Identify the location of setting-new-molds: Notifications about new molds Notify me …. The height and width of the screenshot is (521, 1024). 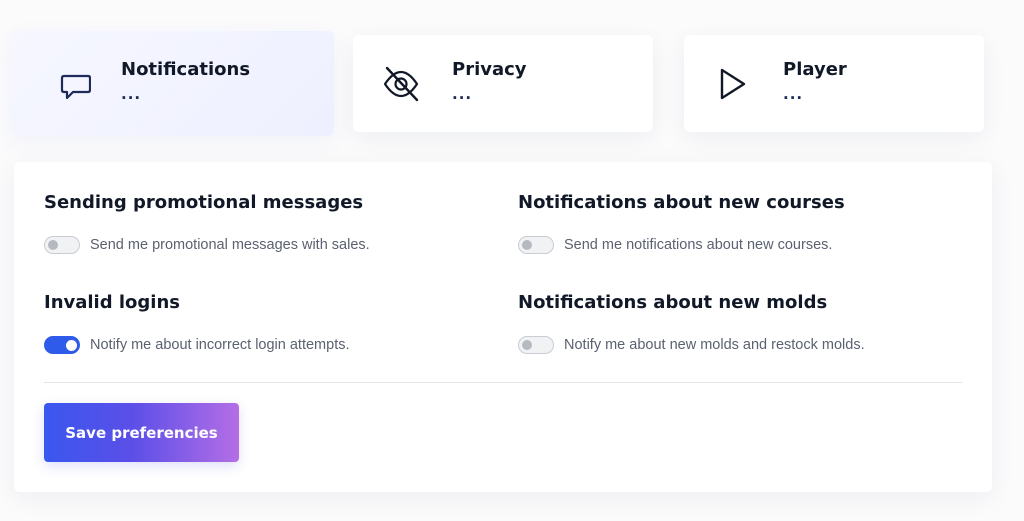
(691, 323).